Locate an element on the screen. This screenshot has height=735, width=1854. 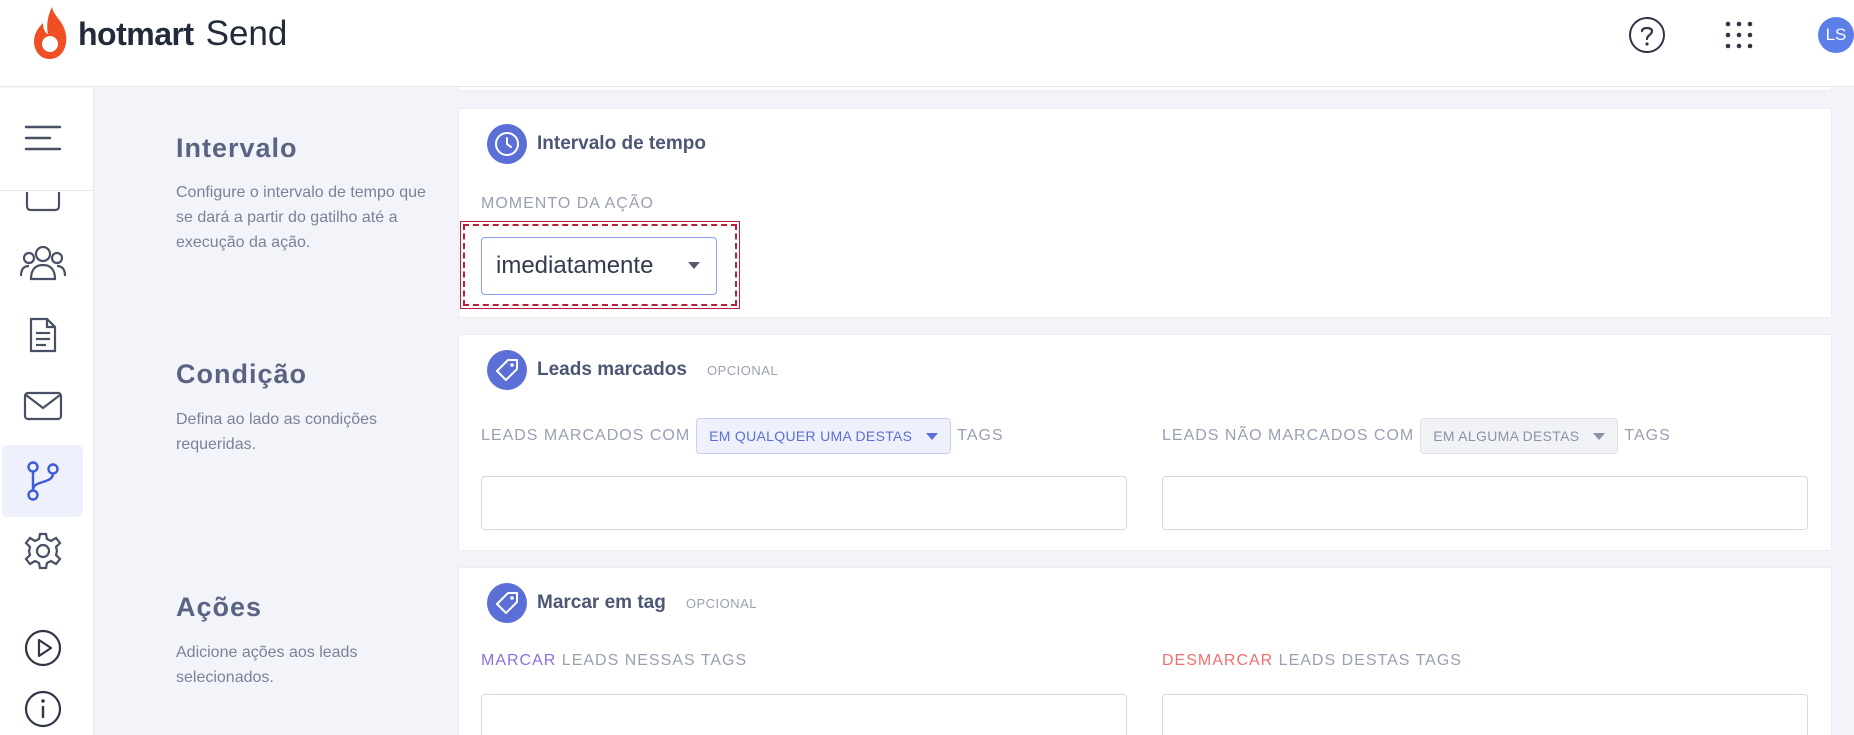
menu-icon is located at coordinates (42, 138).